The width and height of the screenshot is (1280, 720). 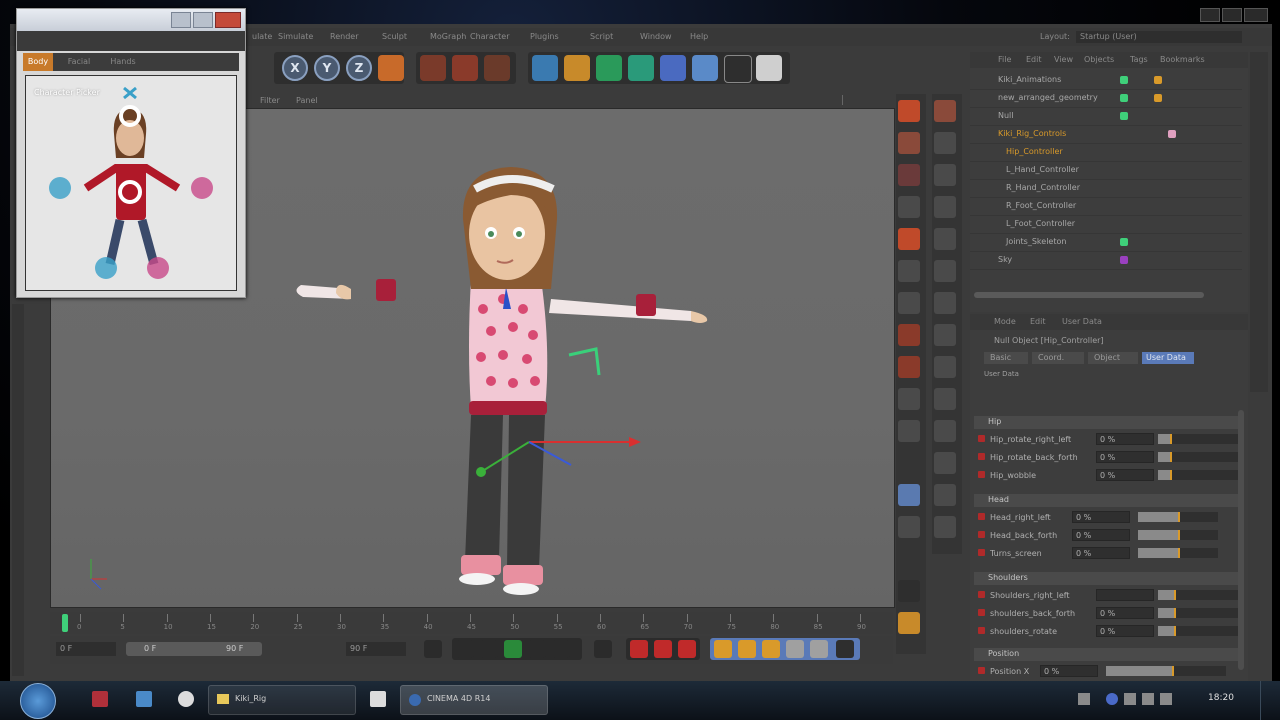 I want to click on group-header-shoulders: Shoulders, so click(x=1107, y=578).